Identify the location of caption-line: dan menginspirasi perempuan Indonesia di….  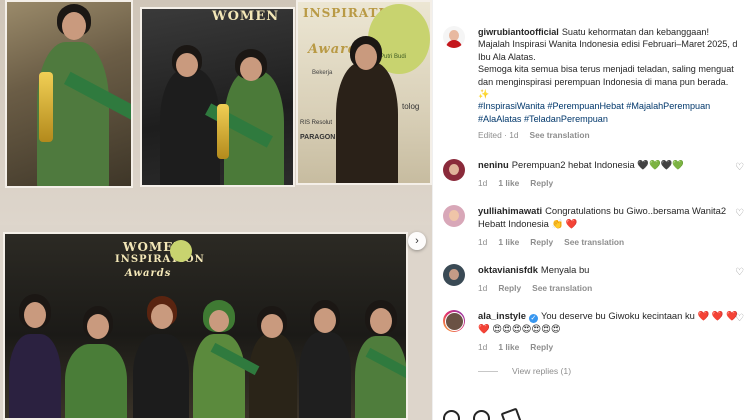
(603, 81).